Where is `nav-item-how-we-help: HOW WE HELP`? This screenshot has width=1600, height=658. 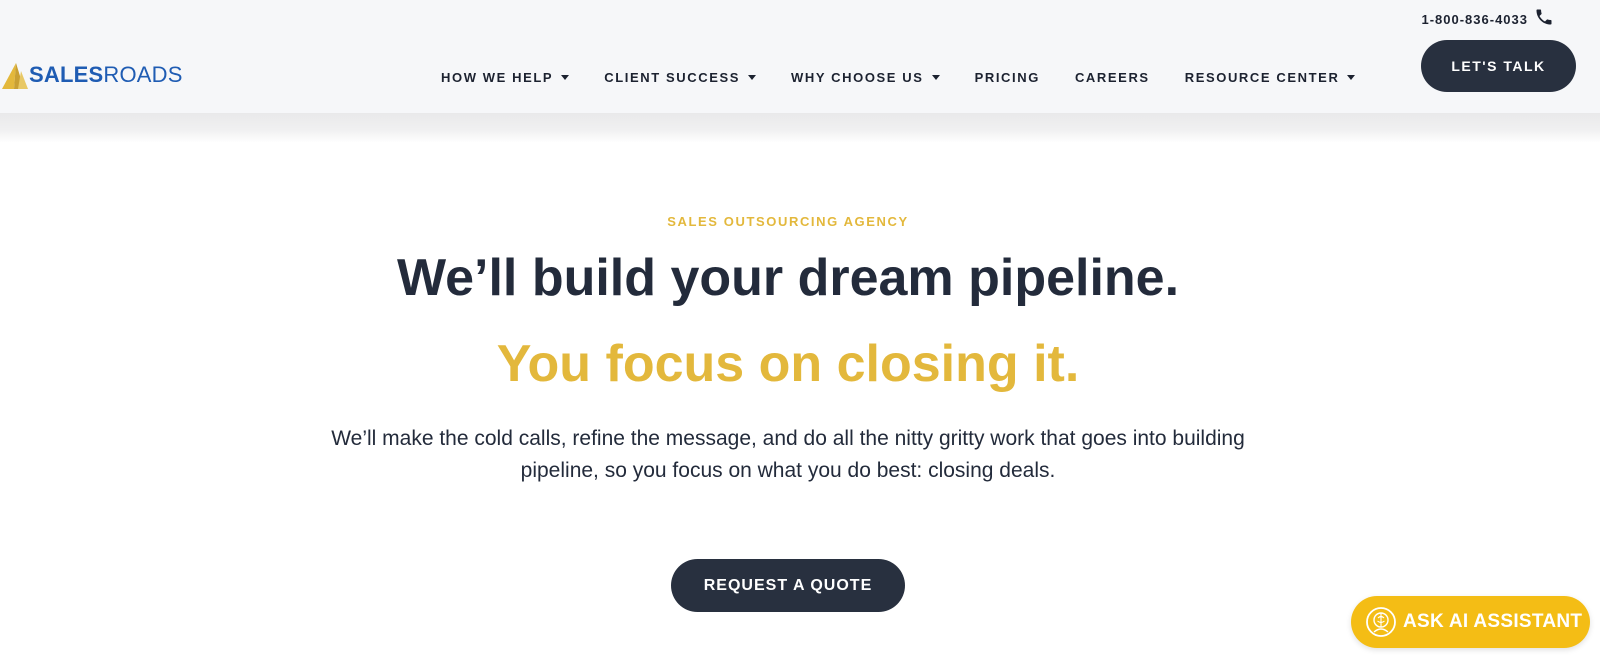 nav-item-how-we-help: HOW WE HELP is located at coordinates (505, 77).